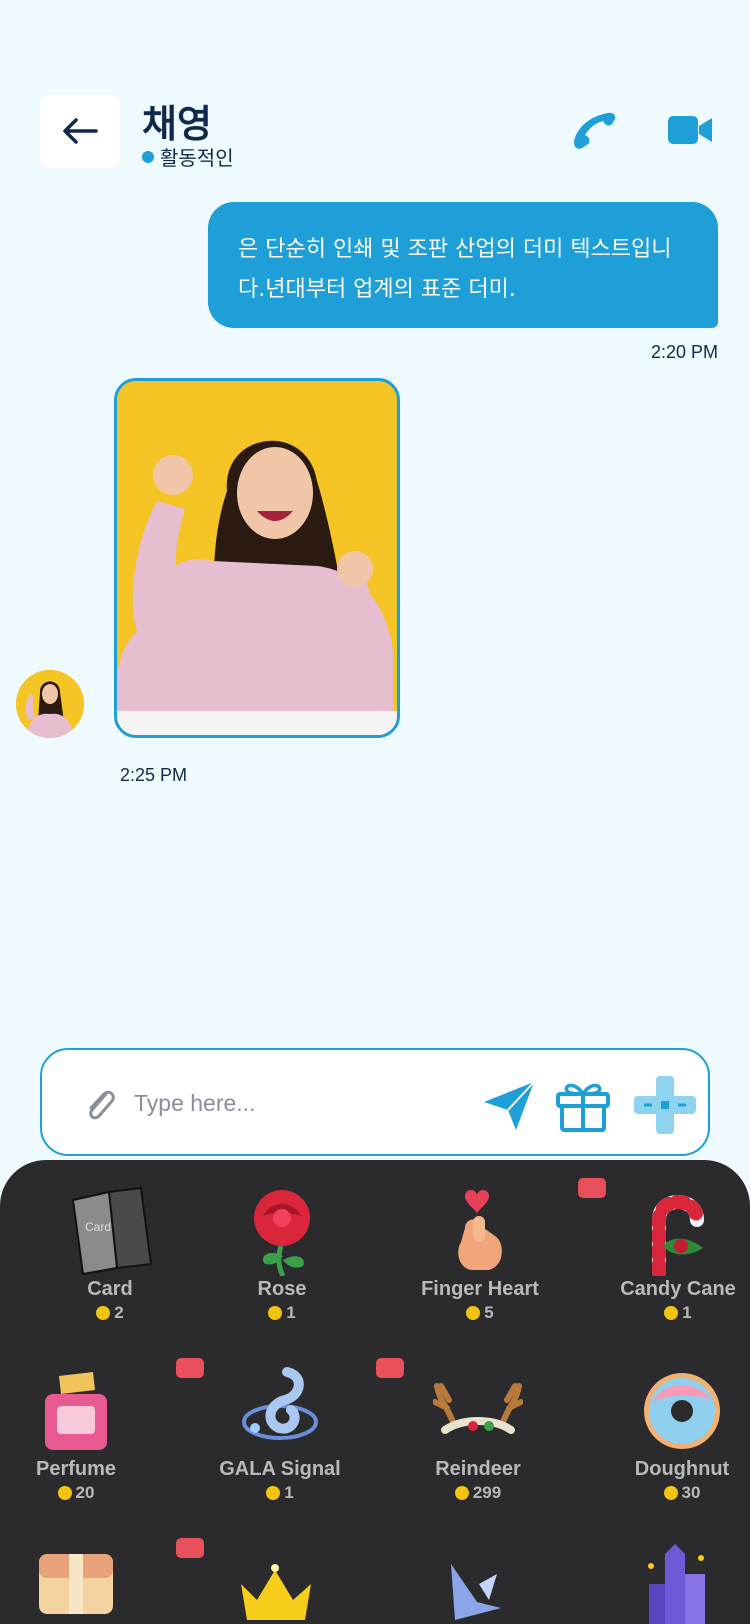  Describe the element at coordinates (476, 1592) in the screenshot. I see `crystal-icon` at that location.